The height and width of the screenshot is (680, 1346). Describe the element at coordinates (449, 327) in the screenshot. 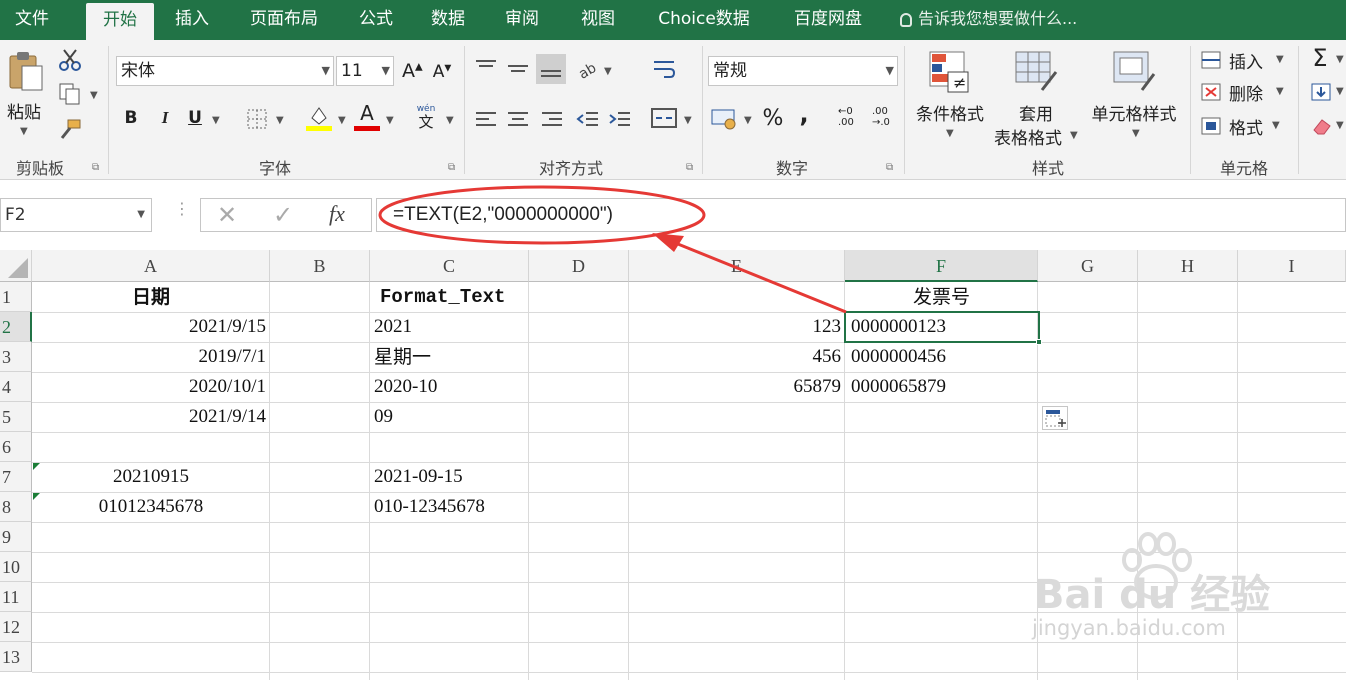

I see `cell-c2: 2021` at that location.